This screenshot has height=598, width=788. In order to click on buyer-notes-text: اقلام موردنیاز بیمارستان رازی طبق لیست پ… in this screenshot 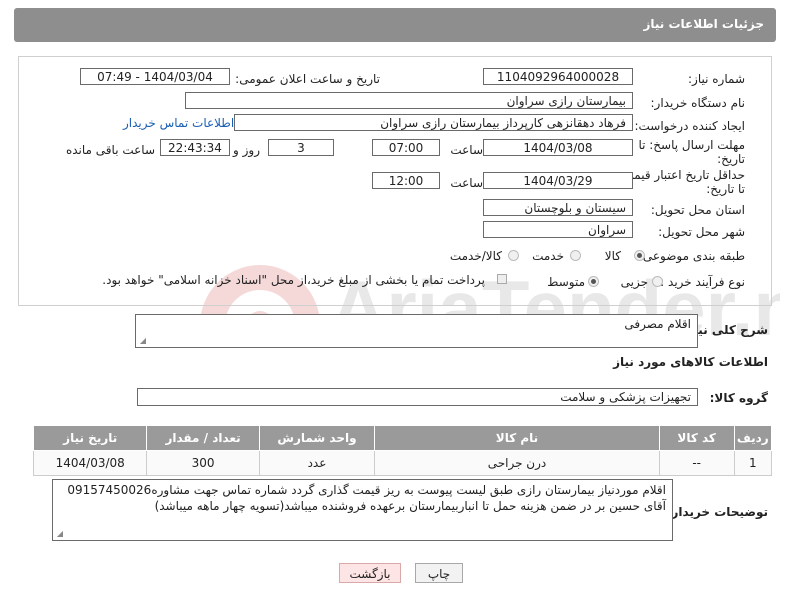, I will do `click(366, 498)`.